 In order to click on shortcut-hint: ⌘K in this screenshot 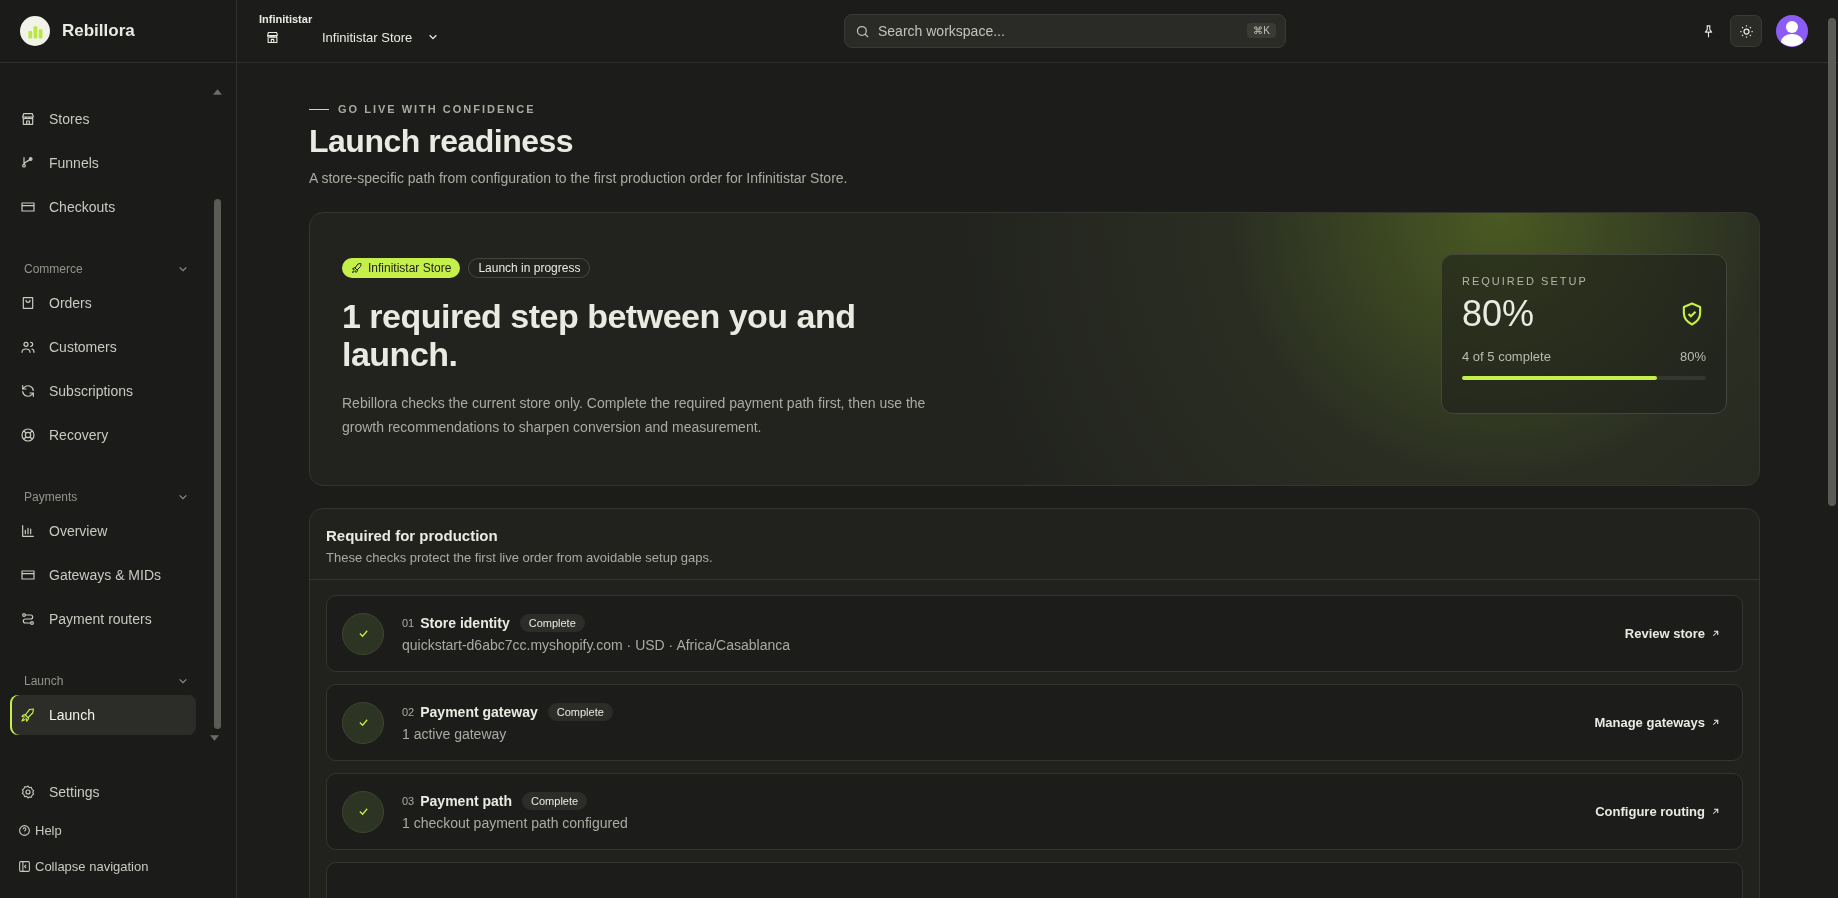, I will do `click(1261, 30)`.